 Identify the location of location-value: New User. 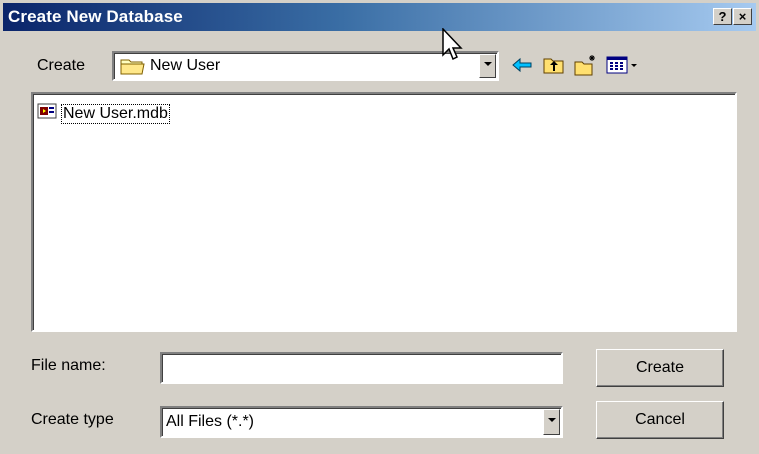
(185, 65).